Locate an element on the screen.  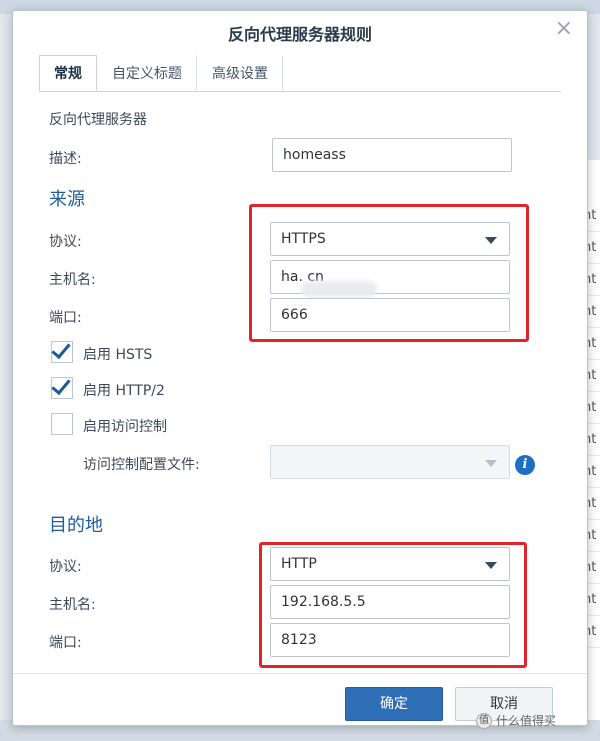
hsts-label: 启用 HSTS is located at coordinates (118, 355).